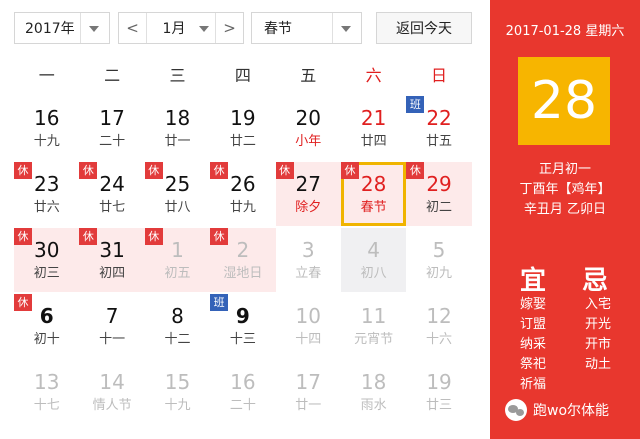  Describe the element at coordinates (373, 128) in the screenshot. I see `calendar-day: 21 廿四` at that location.